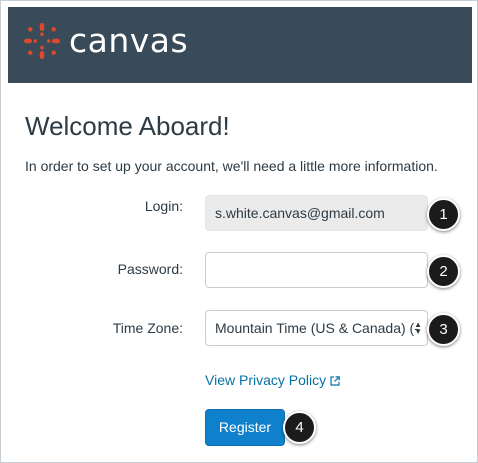 The height and width of the screenshot is (463, 478). I want to click on brand-name: canvas, so click(129, 40).